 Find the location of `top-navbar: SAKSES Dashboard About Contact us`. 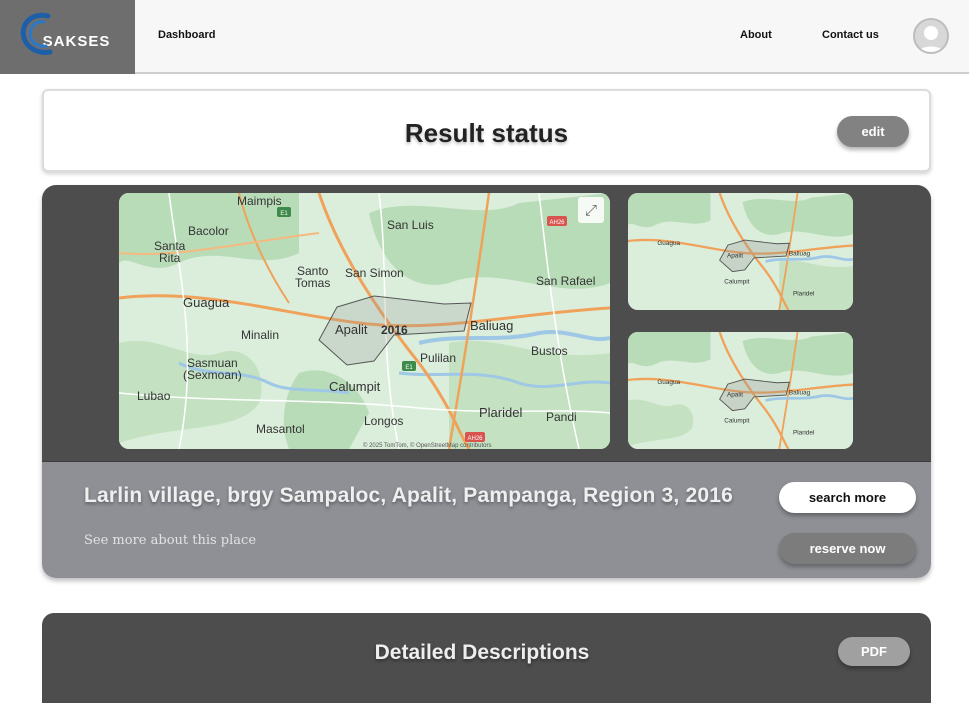

top-navbar: SAKSES Dashboard About Contact us is located at coordinates (484, 37).